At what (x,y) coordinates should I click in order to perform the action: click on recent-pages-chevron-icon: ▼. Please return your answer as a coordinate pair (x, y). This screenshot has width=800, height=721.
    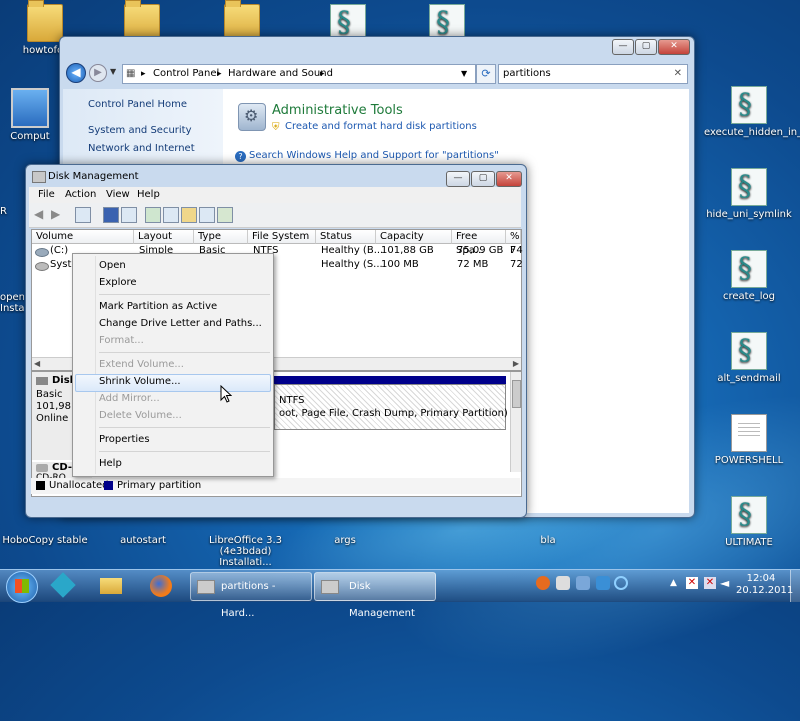
    Looking at the image, I should click on (113, 71).